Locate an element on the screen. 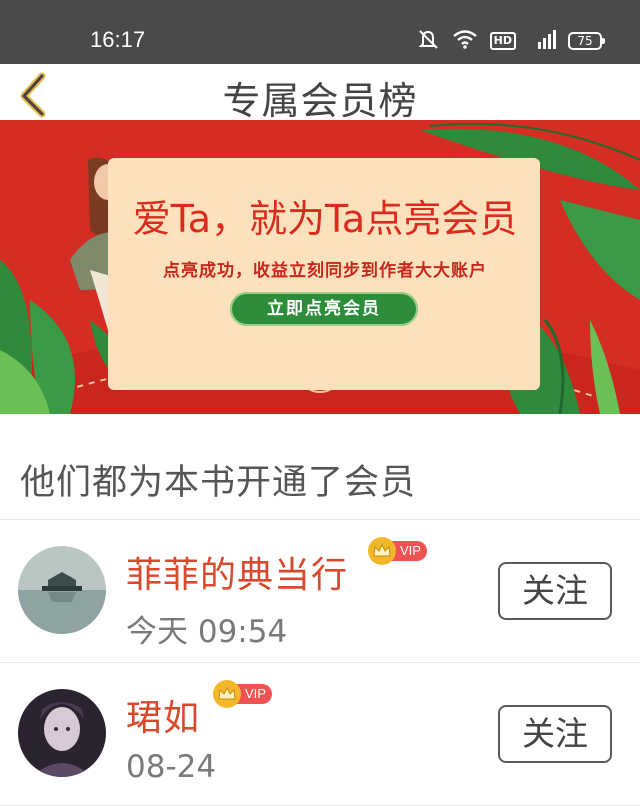 This screenshot has height=806, width=640. member-name: 珺如 is located at coordinates (163, 715).